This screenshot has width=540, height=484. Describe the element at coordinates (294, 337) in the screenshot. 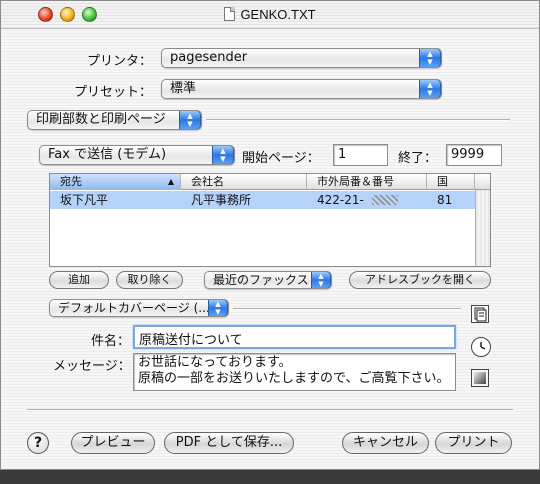

I see `subject-field: 原稿送付について` at that location.